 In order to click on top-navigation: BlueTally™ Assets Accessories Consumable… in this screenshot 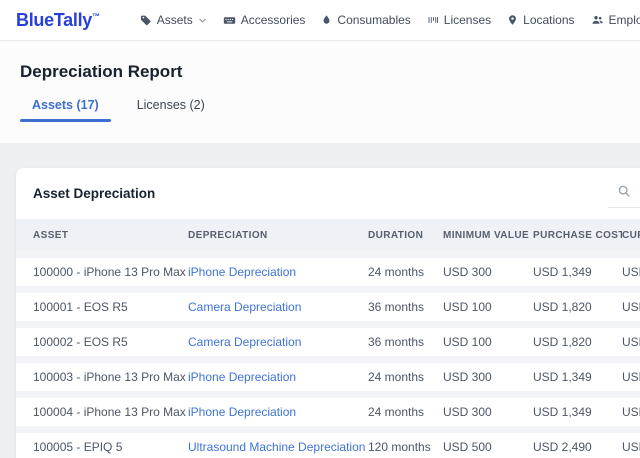, I will do `click(320, 20)`.